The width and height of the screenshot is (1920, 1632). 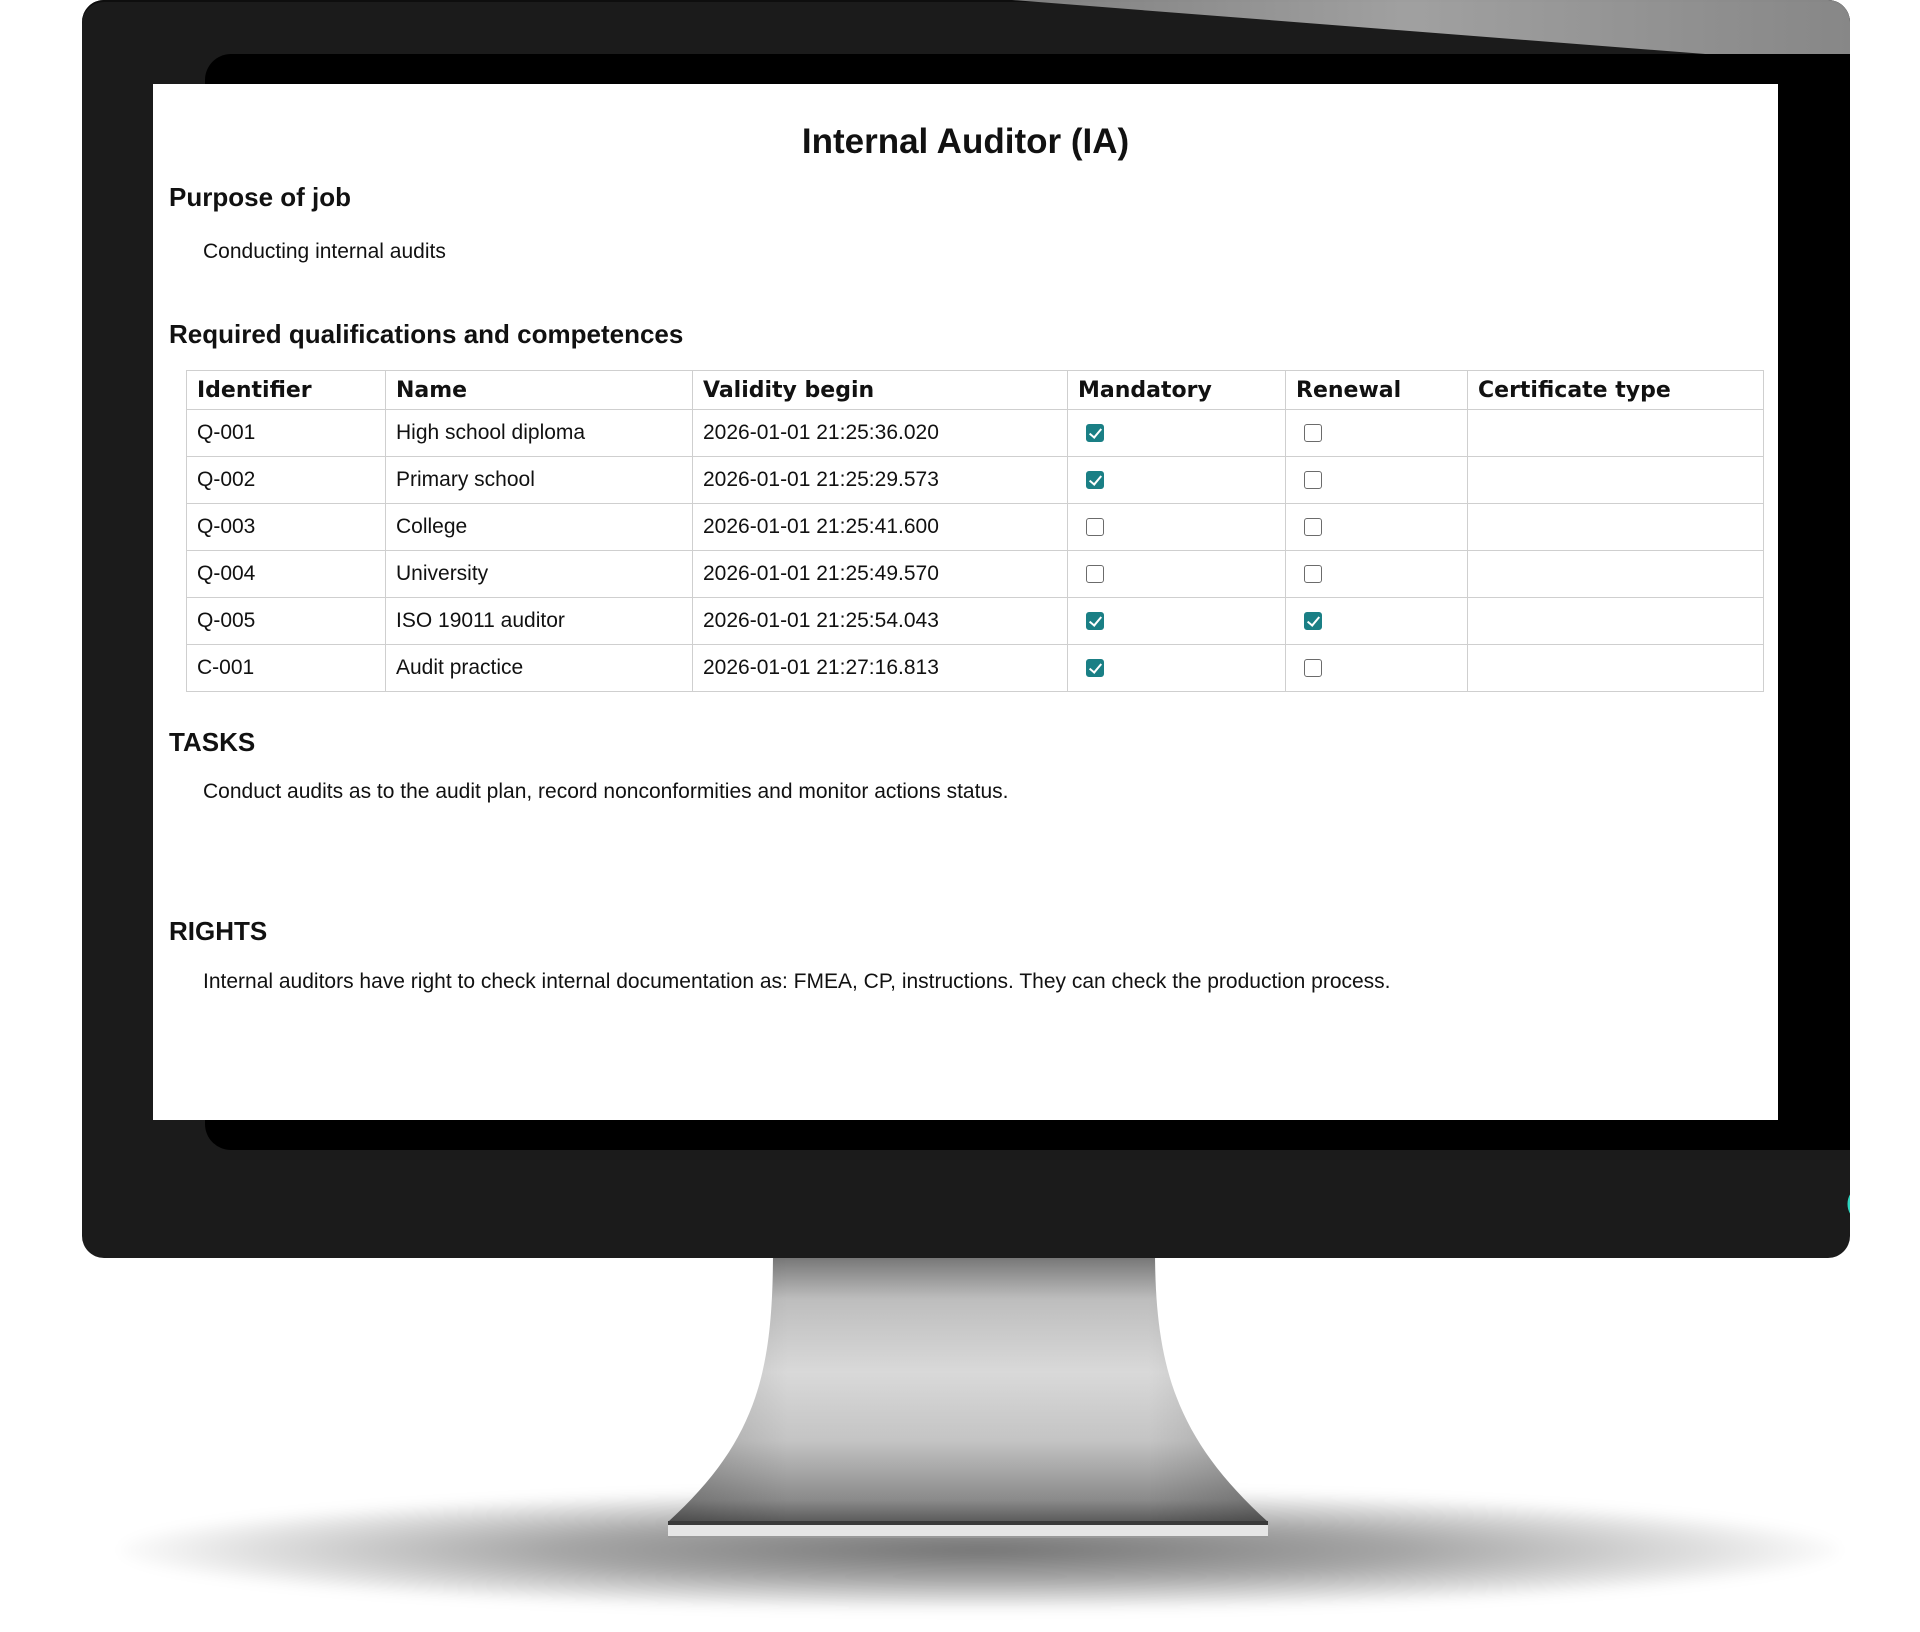 I want to click on col-mandatory-header: Mandatory, so click(x=1176, y=390).